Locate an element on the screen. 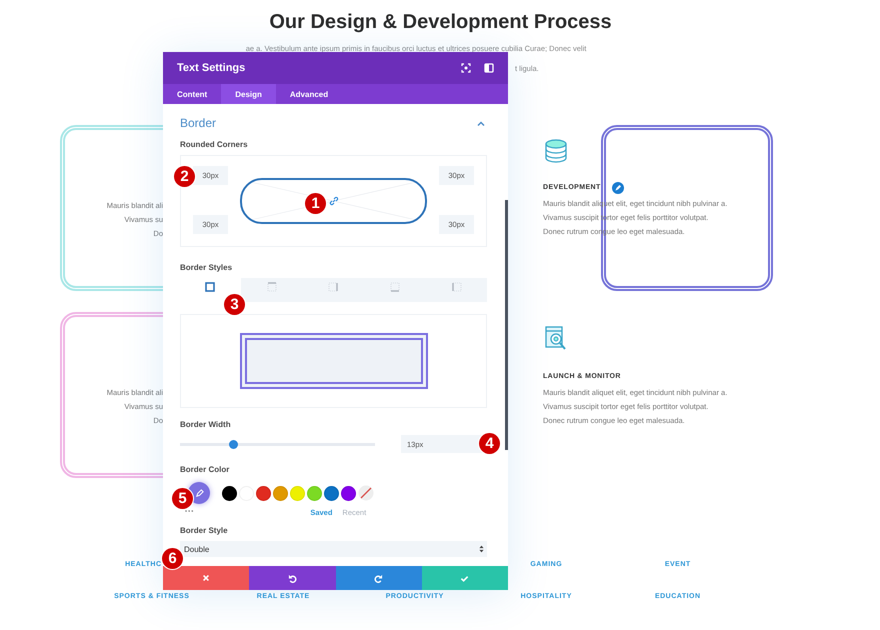 Image resolution: width=880 pixels, height=630 pixels. step-marker: 2 is located at coordinates (184, 176).